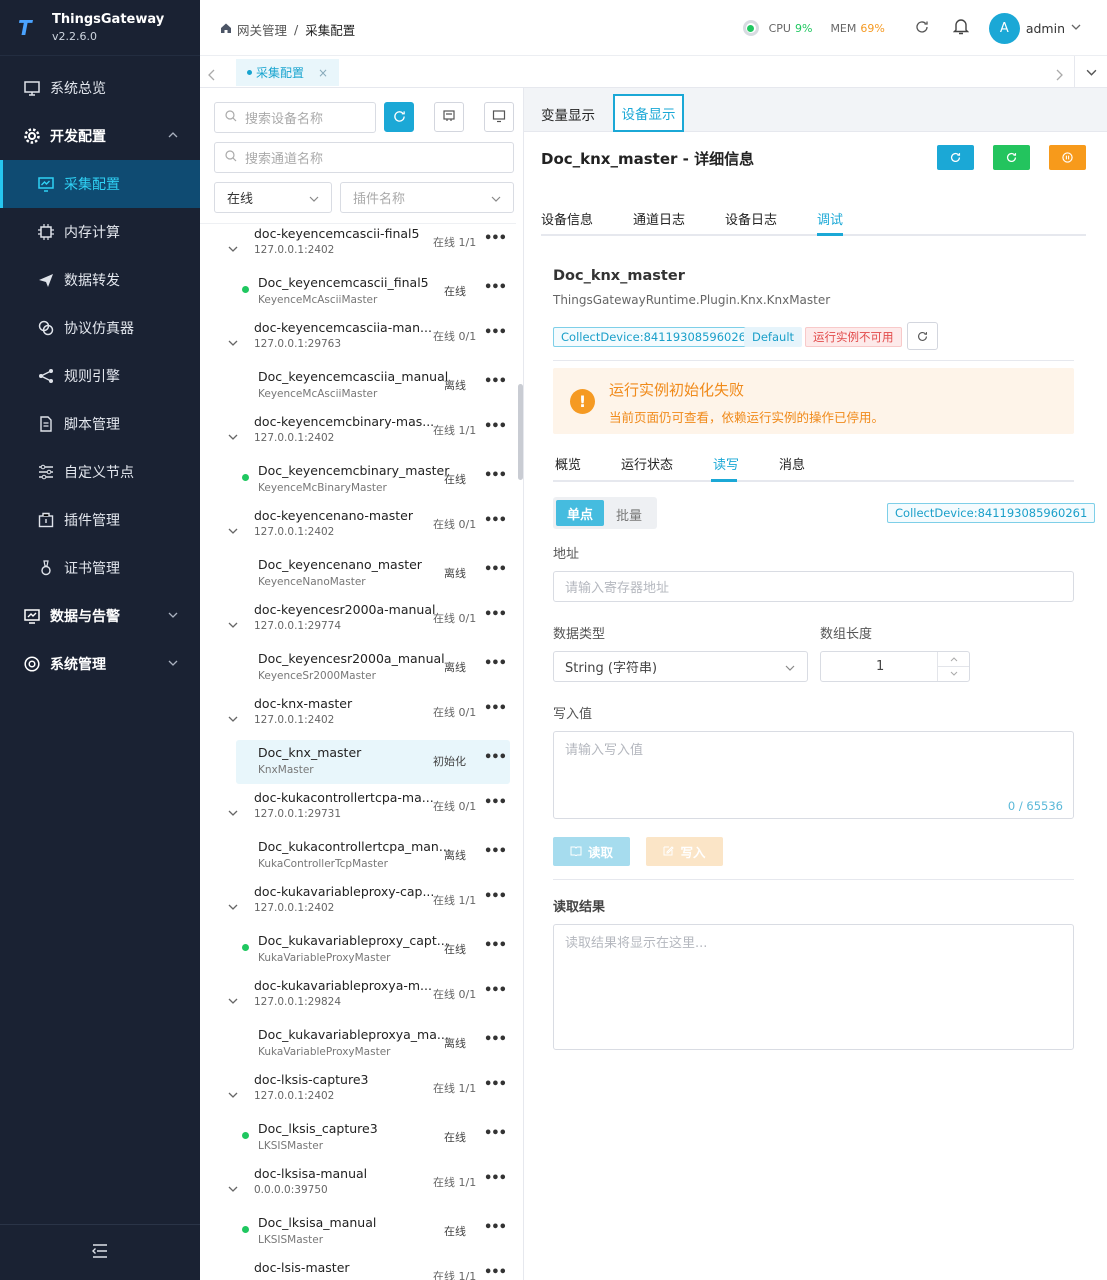  What do you see at coordinates (647, 463) in the screenshot?
I see `tab-run-status: 运行状态` at bounding box center [647, 463].